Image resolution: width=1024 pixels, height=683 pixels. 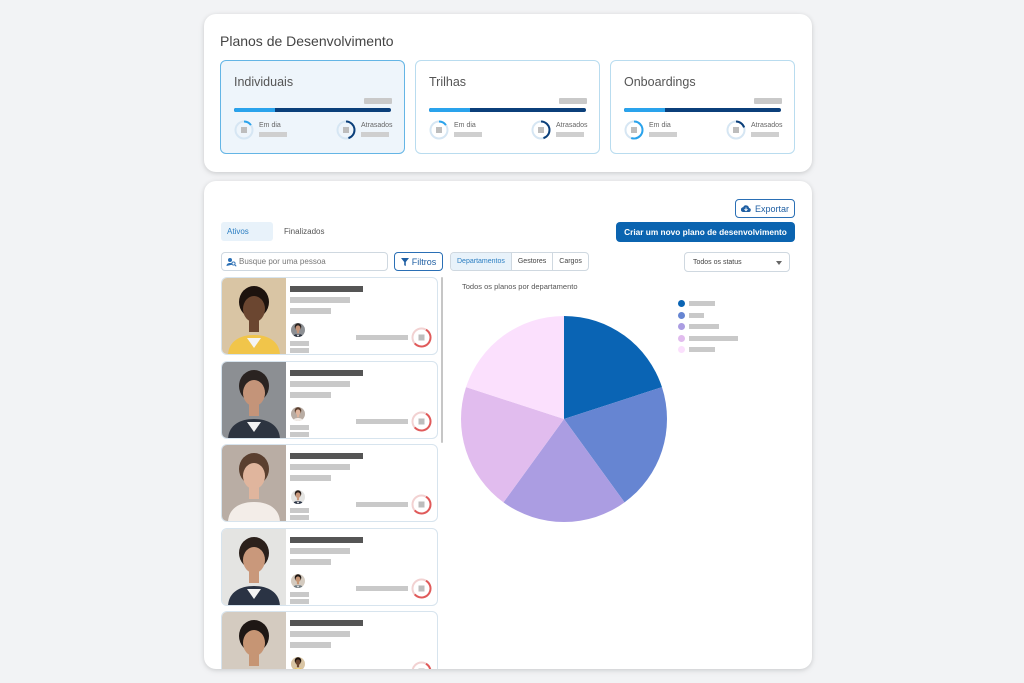 What do you see at coordinates (231, 262) in the screenshot?
I see `person-search-icon` at bounding box center [231, 262].